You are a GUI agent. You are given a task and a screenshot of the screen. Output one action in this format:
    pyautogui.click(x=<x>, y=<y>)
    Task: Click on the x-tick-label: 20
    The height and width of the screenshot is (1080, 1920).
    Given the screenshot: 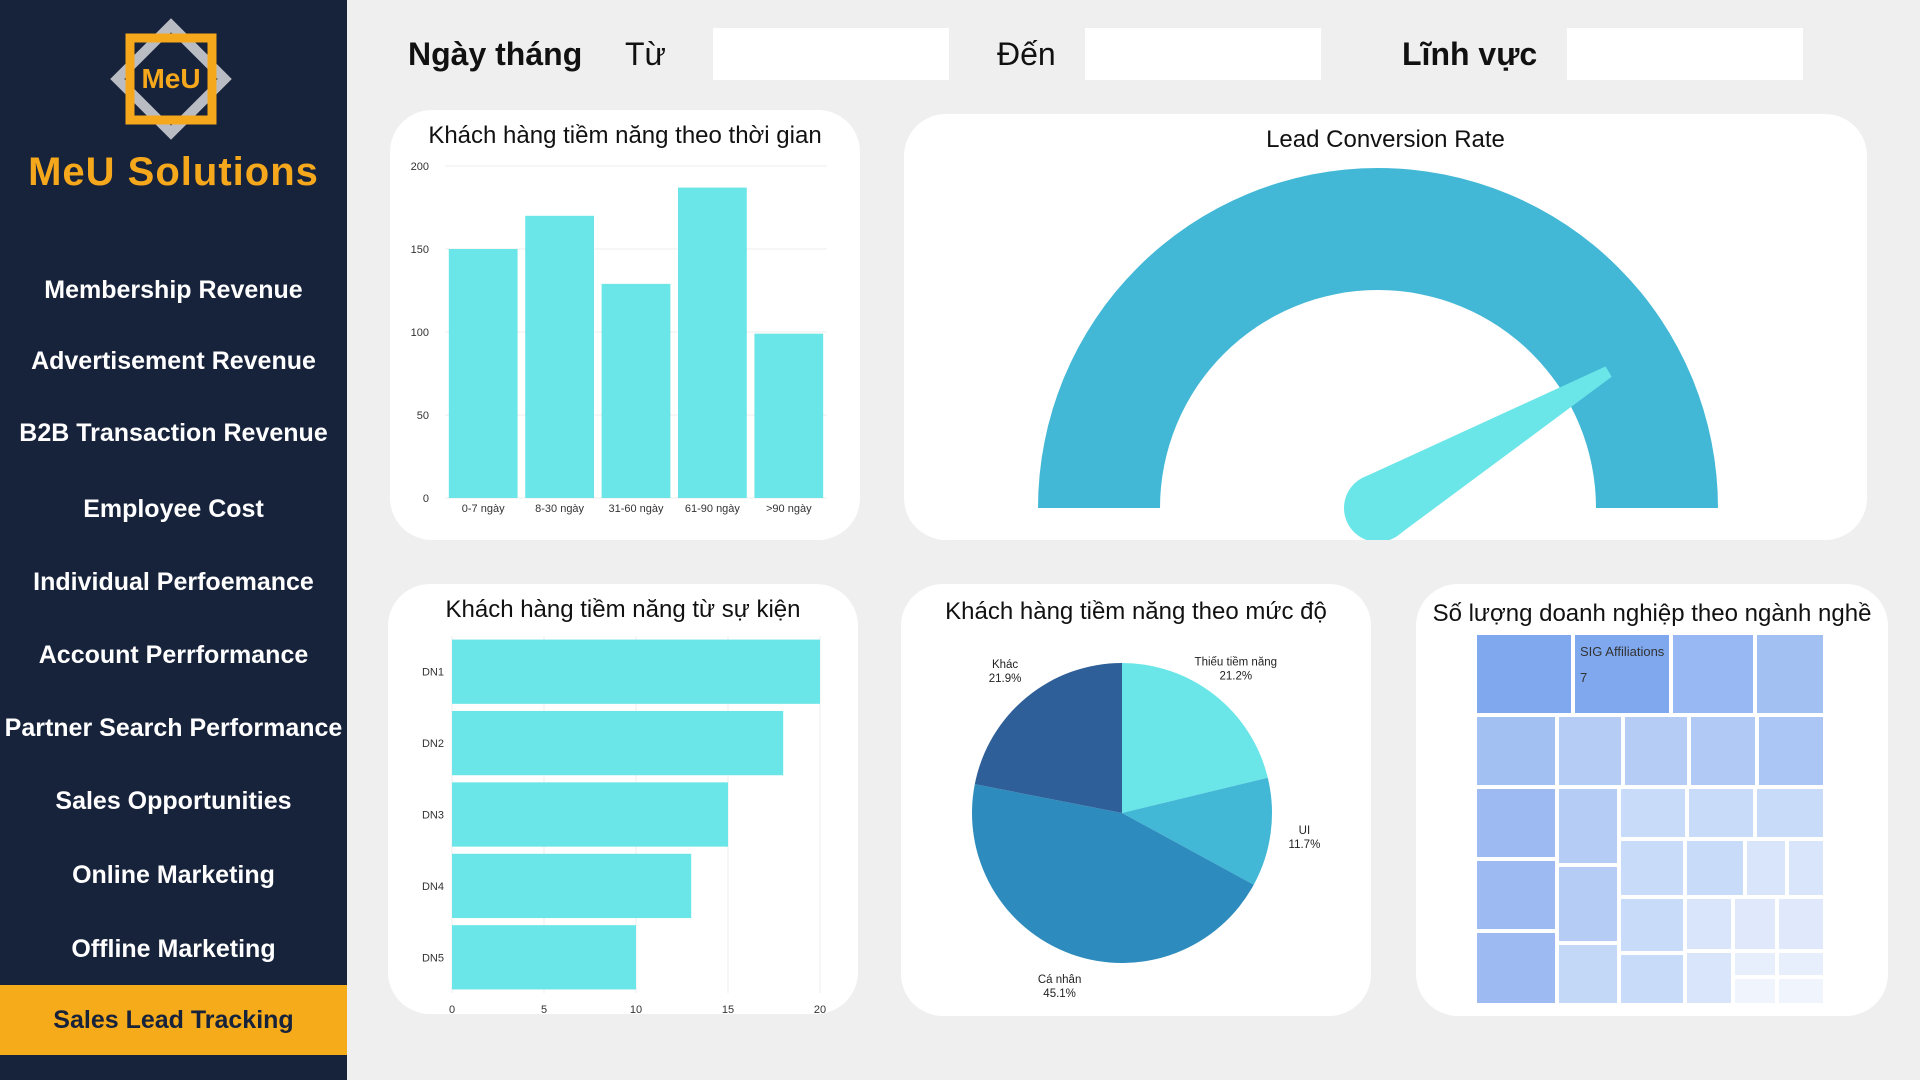 What is the action you would take?
    pyautogui.click(x=820, y=1009)
    